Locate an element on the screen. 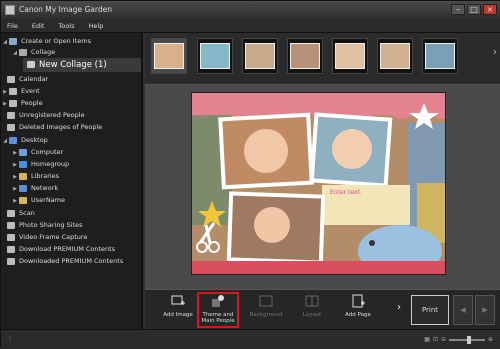 This screenshot has height=349, width=500. desktop-icon is located at coordinates (13, 140).